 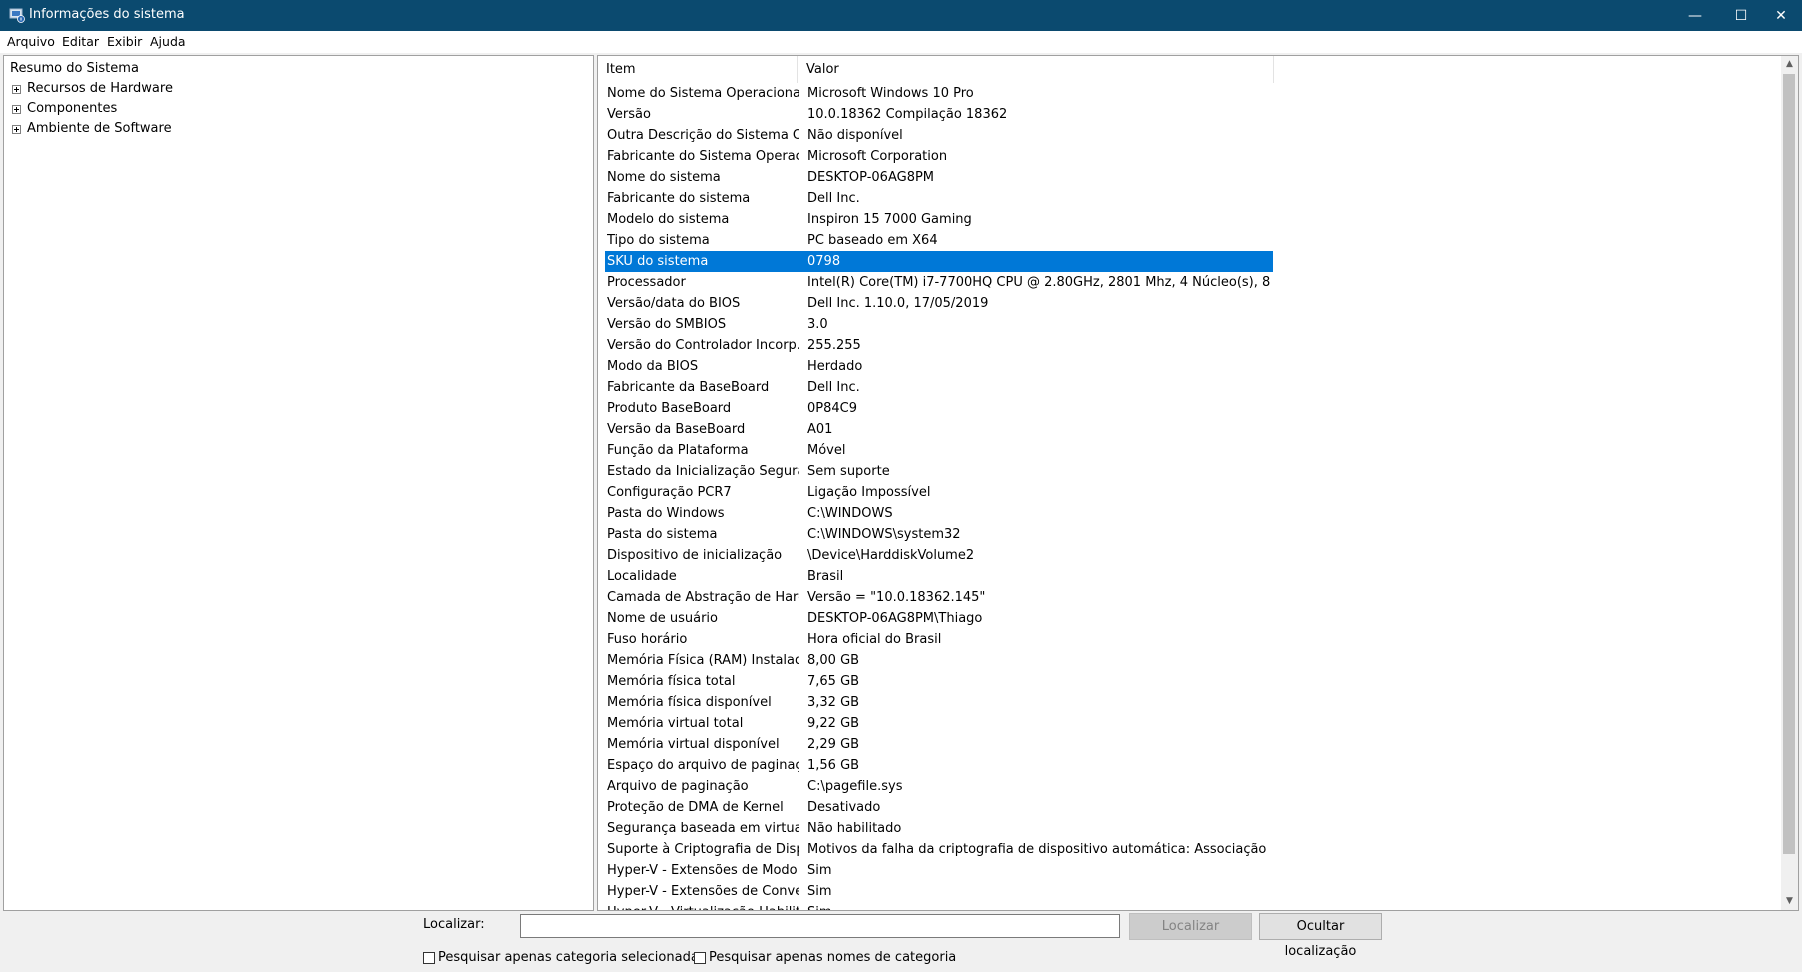 What do you see at coordinates (939, 702) in the screenshot?
I see `table-row: Memória física disponível 3,32 GB` at bounding box center [939, 702].